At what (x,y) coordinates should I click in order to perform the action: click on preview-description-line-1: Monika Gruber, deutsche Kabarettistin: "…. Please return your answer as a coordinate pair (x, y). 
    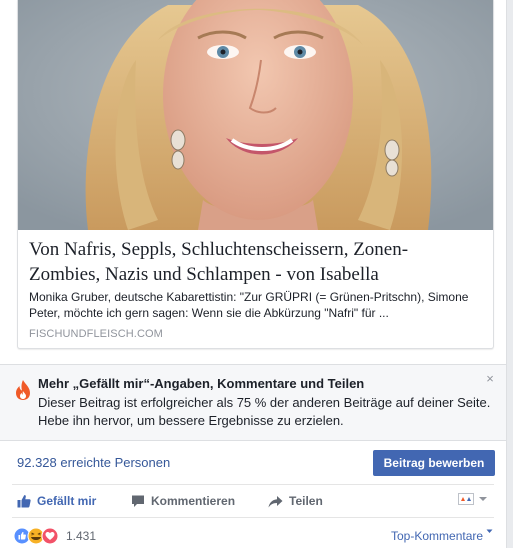
    Looking at the image, I should click on (249, 297).